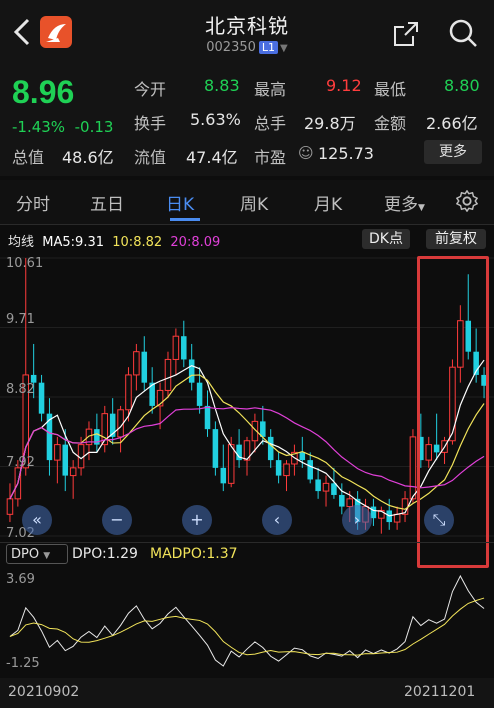 The image size is (494, 708). What do you see at coordinates (270, 89) in the screenshot?
I see `high-label: 最高` at bounding box center [270, 89].